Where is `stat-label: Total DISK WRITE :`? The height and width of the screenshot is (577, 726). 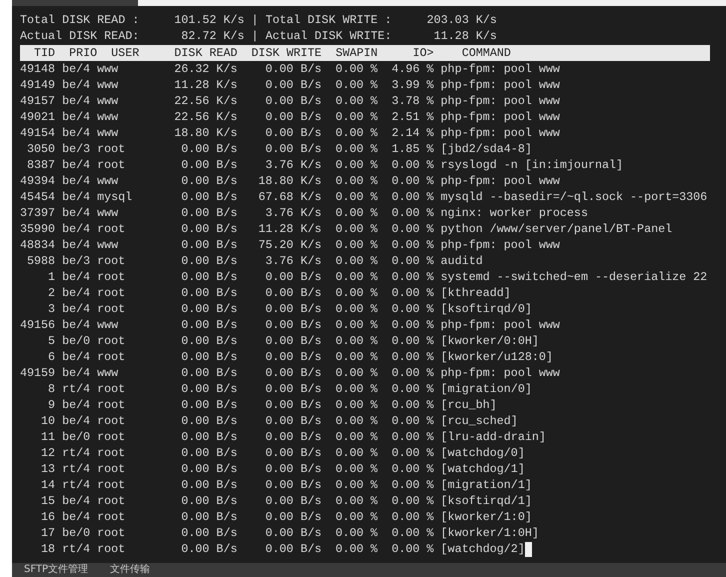
stat-label: Total DISK WRITE : is located at coordinates (329, 20).